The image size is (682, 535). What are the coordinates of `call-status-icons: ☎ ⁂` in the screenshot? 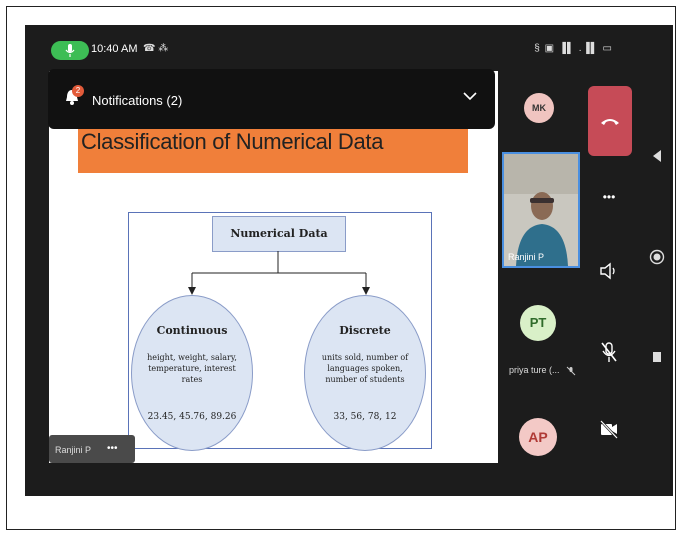 It's located at (156, 48).